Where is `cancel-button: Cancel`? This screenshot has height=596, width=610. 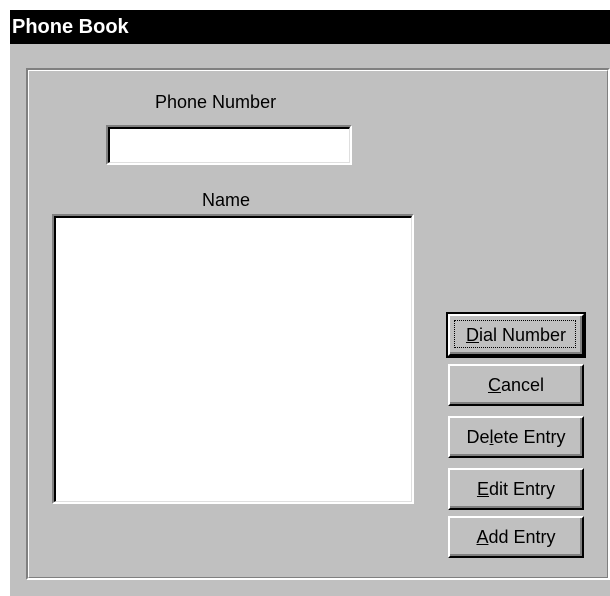
cancel-button: Cancel is located at coordinates (516, 385).